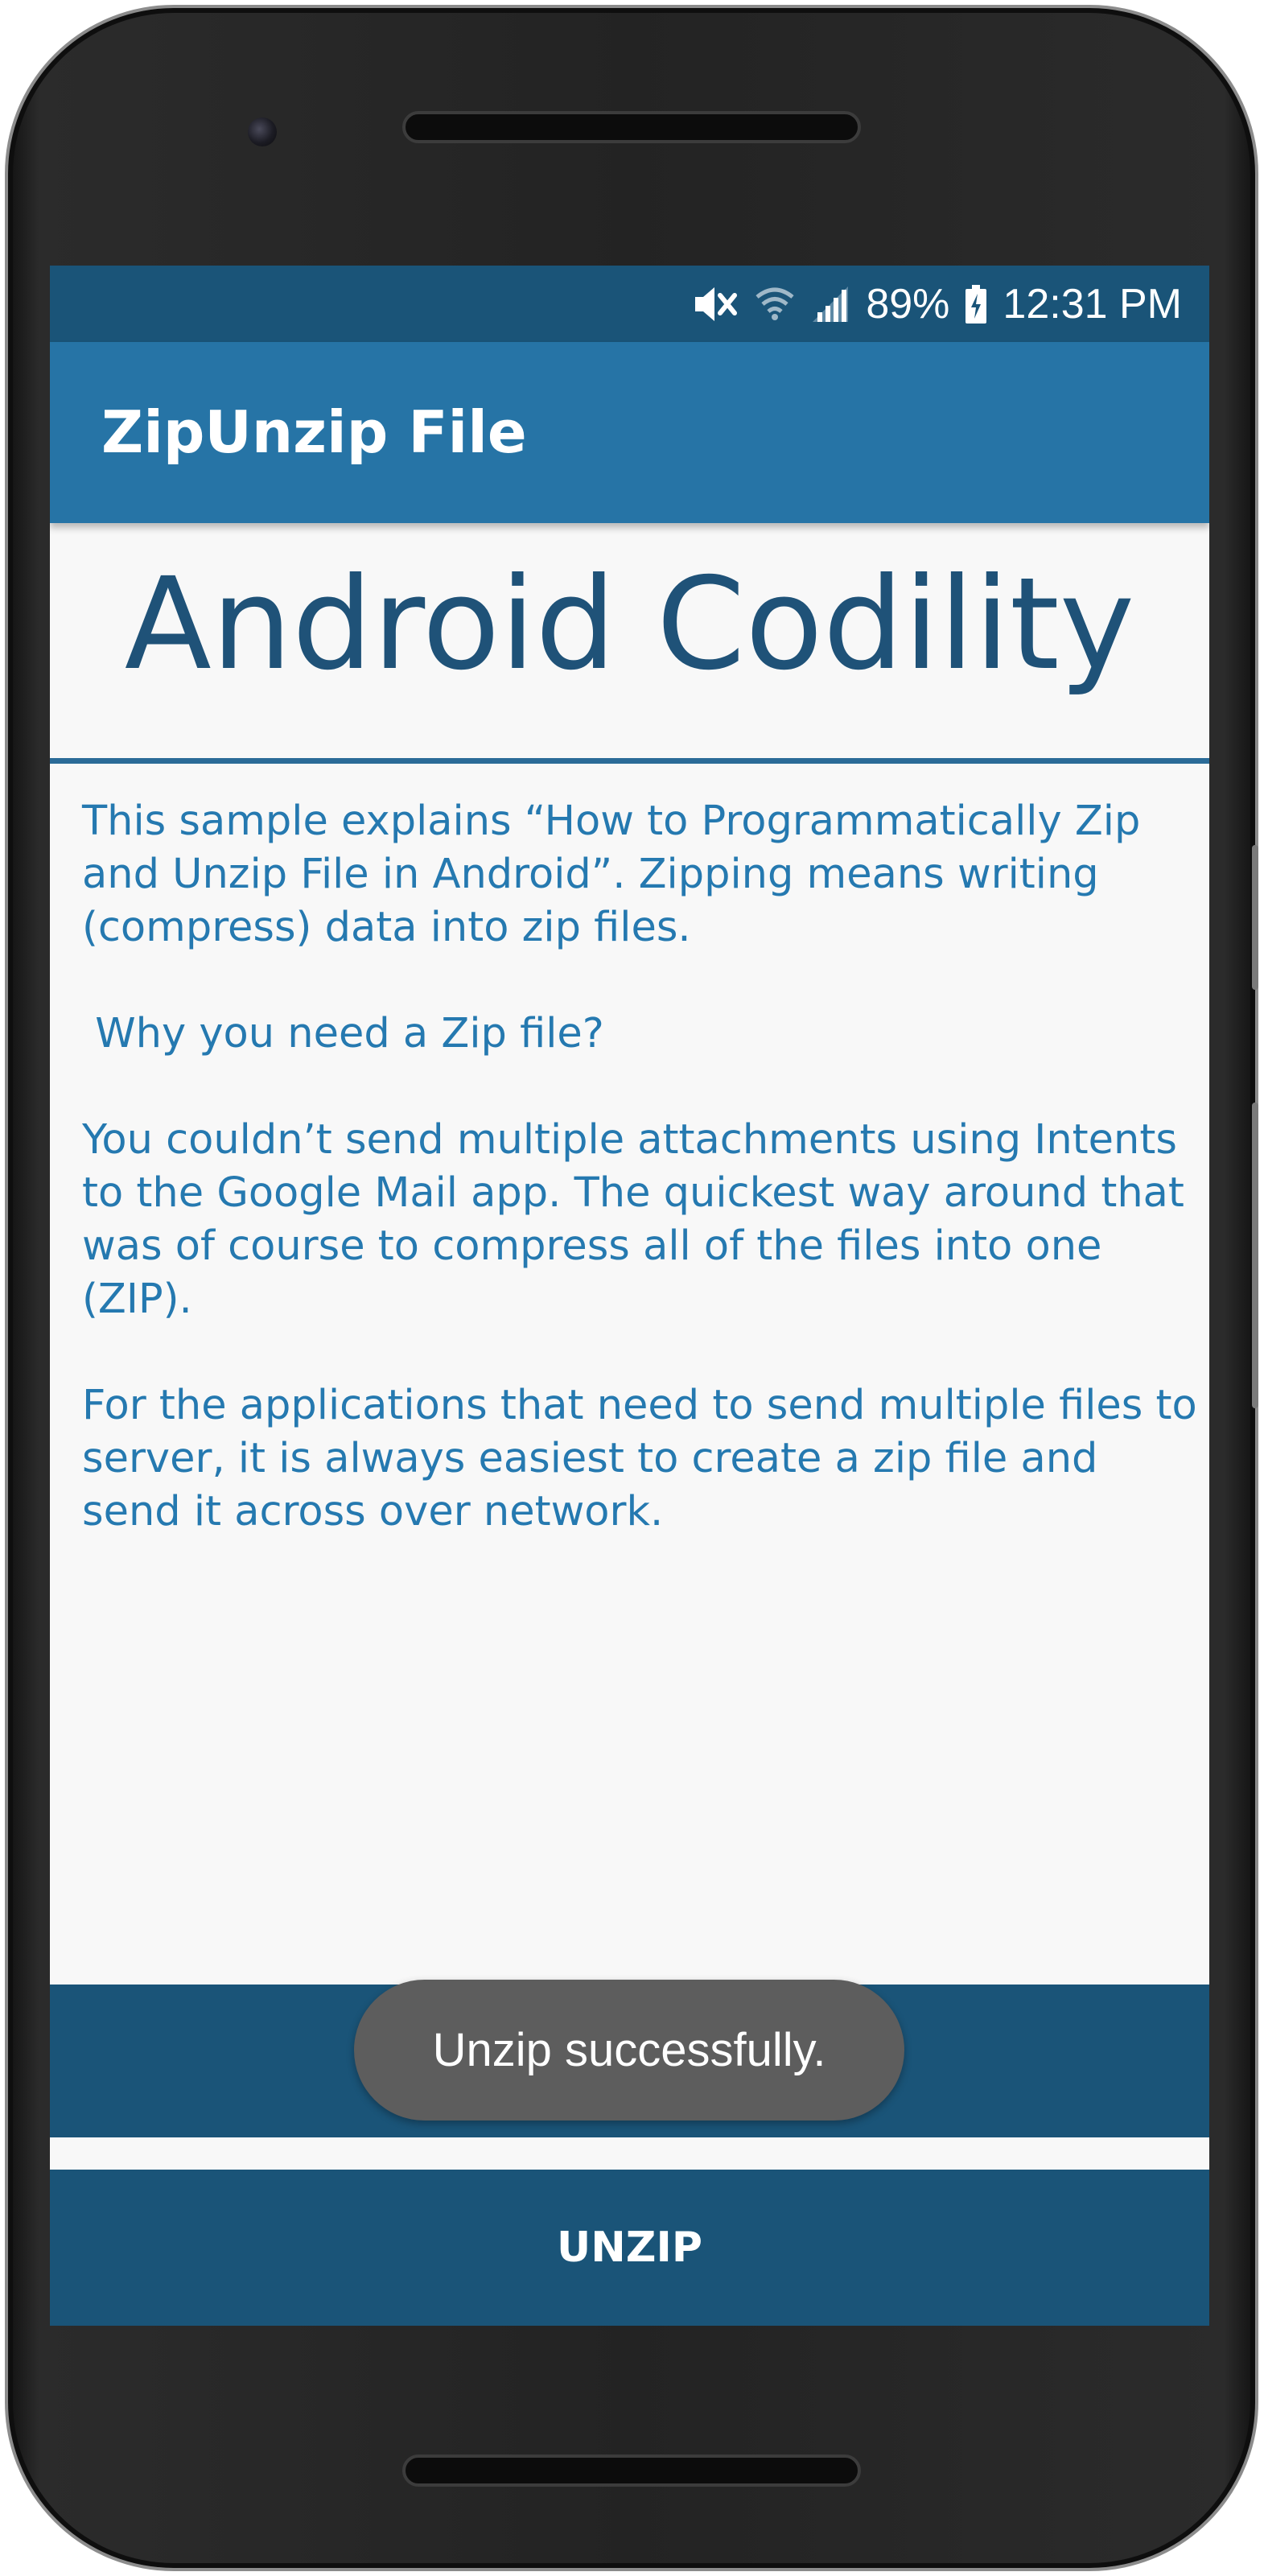 The image size is (1264, 2576). What do you see at coordinates (629, 624) in the screenshot?
I see `headline: Android Codility` at bounding box center [629, 624].